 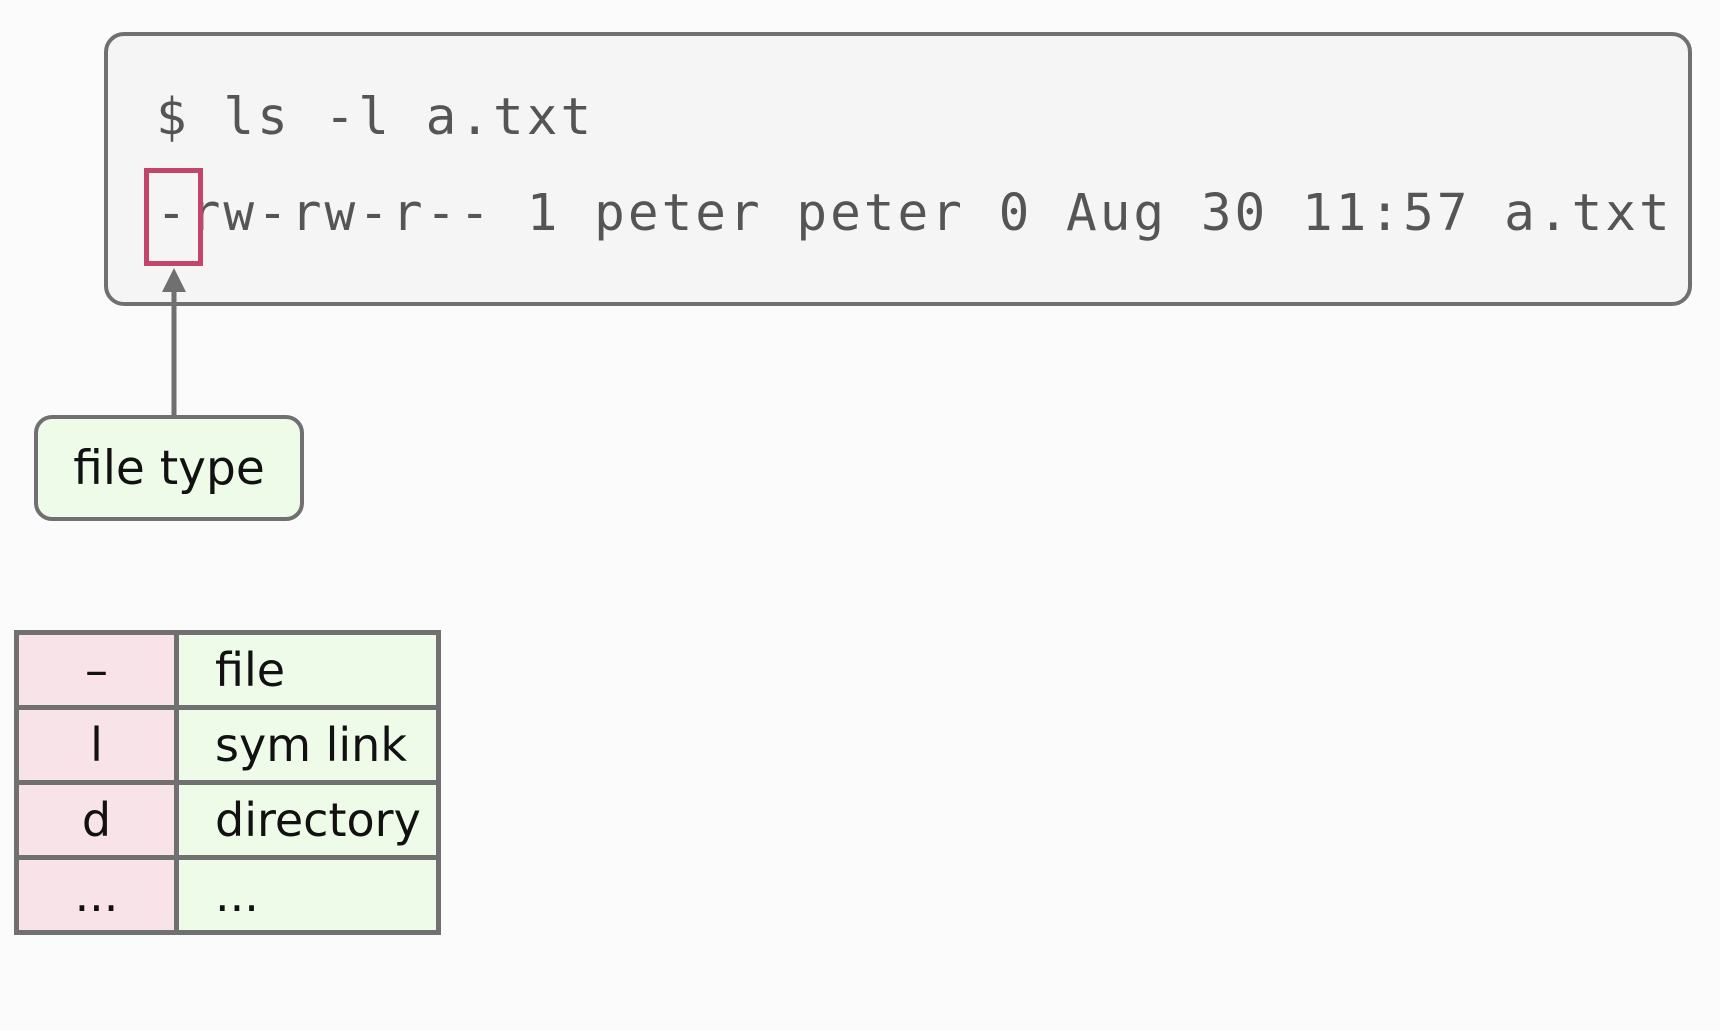 What do you see at coordinates (173, 217) in the screenshot?
I see `file-type-highlight` at bounding box center [173, 217].